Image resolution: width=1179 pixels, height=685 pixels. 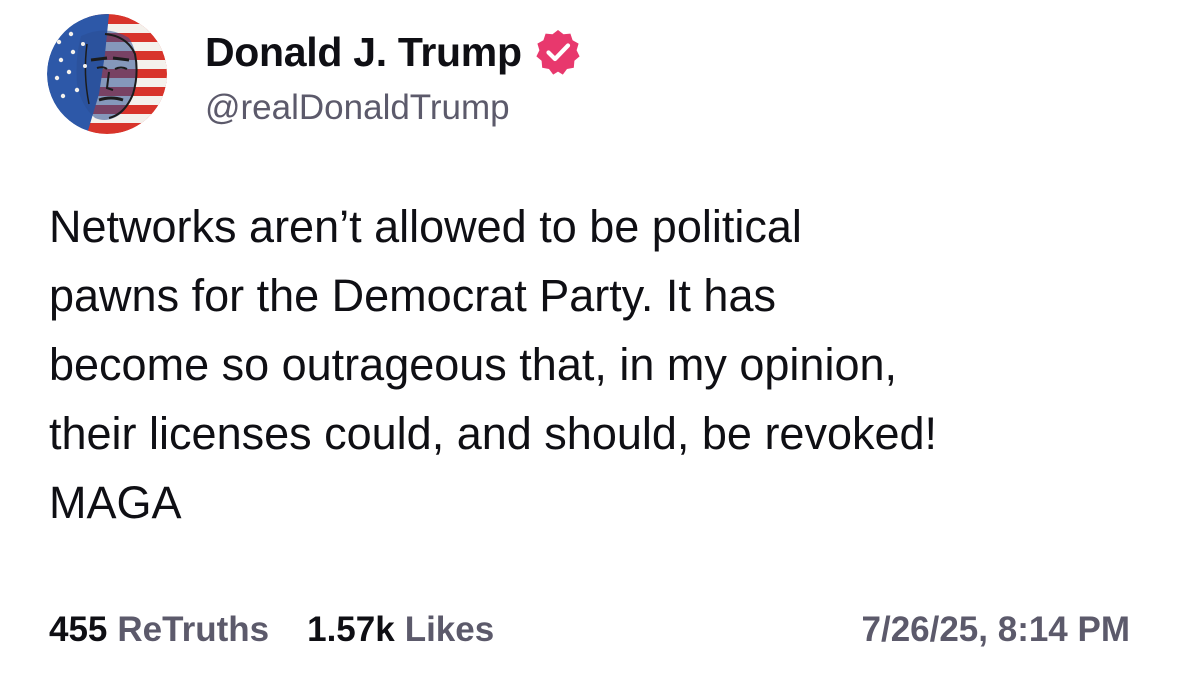 I want to click on likes-label: Likes, so click(x=449, y=629).